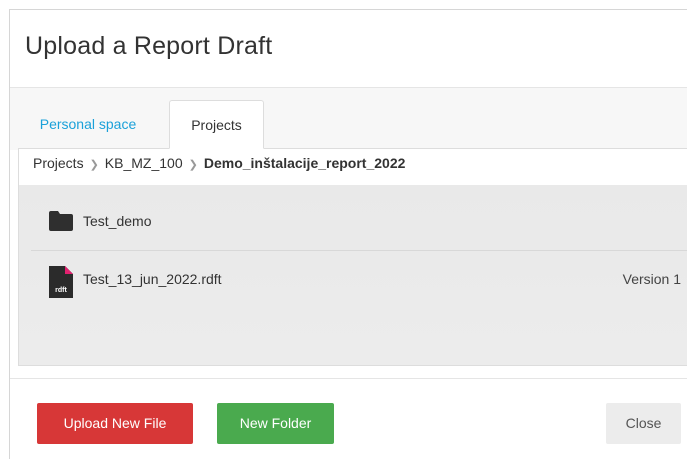 The width and height of the screenshot is (687, 459). I want to click on breadcrumb-current-folder: Demo_inštalacije_report_2022, so click(304, 163).